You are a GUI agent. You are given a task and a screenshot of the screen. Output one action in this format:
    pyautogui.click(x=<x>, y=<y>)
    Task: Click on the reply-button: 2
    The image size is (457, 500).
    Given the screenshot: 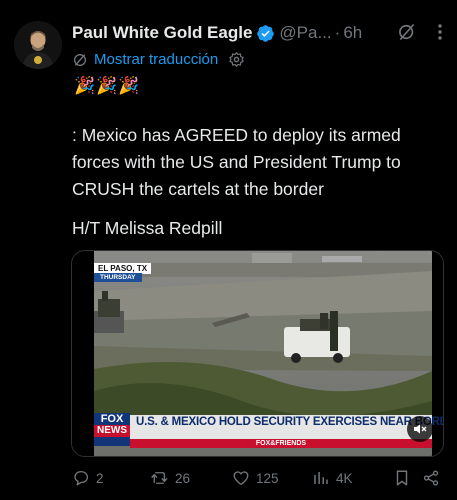 What is the action you would take?
    pyautogui.click(x=111, y=478)
    